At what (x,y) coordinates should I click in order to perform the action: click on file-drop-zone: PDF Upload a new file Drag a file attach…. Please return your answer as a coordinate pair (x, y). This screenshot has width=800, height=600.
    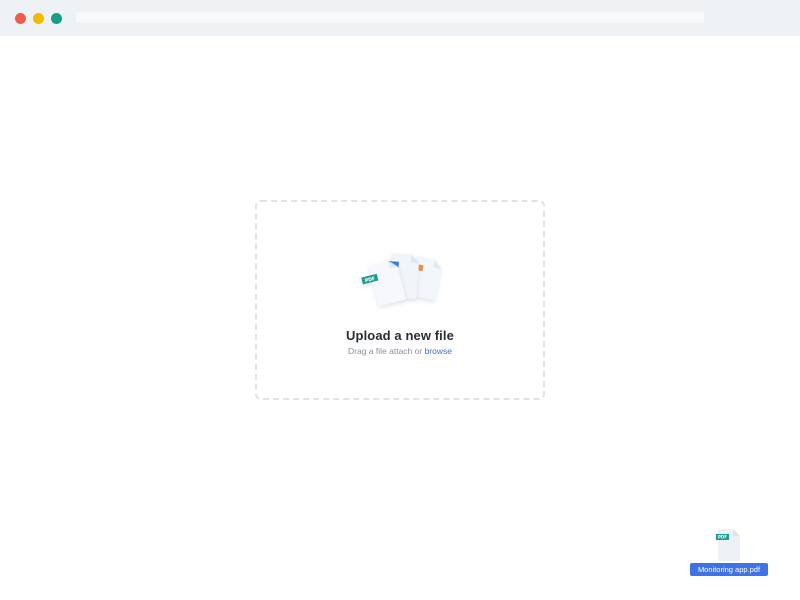
    Looking at the image, I should click on (400, 300).